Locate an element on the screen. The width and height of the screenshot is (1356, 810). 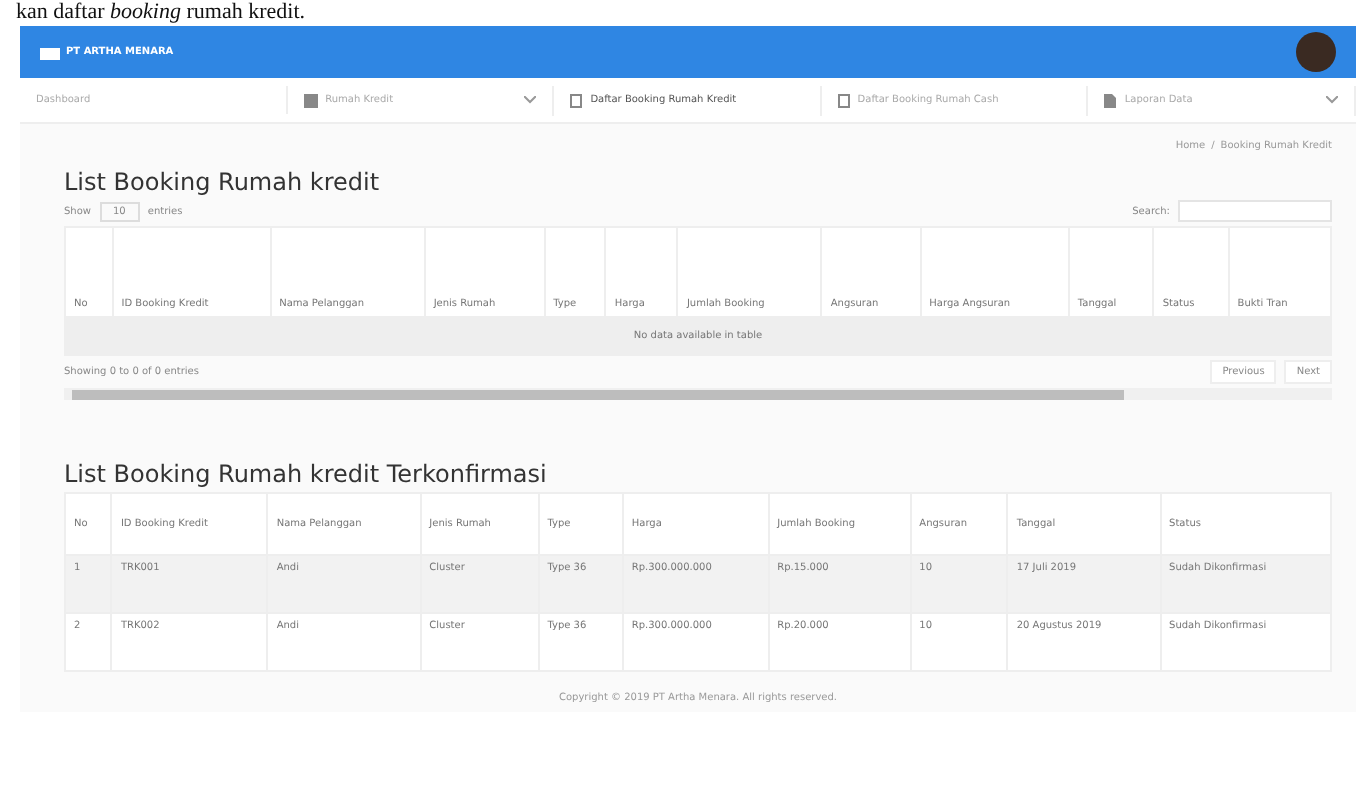
file-icon is located at coordinates (1110, 100).